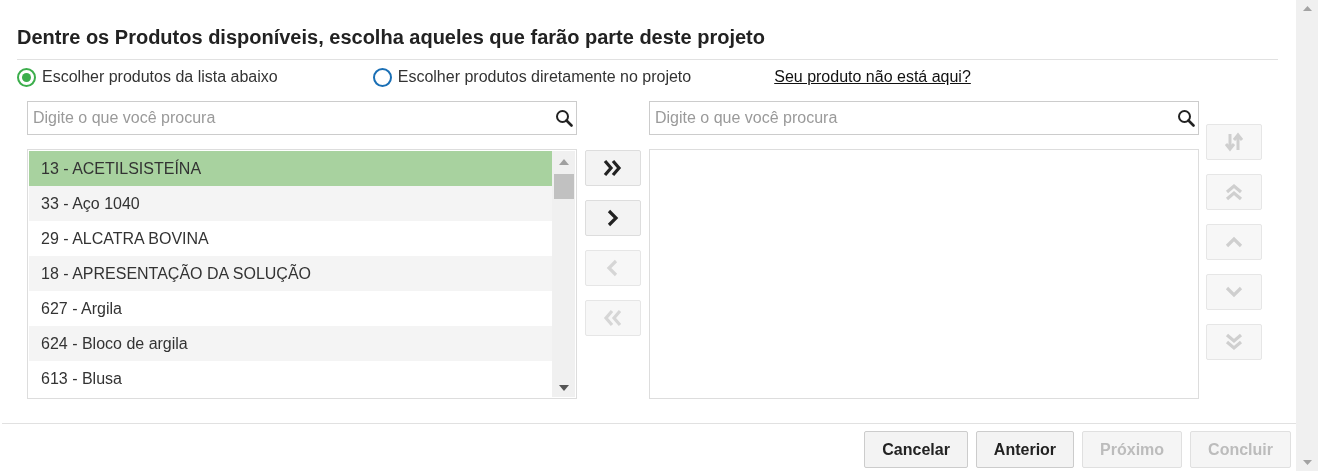  Describe the element at coordinates (532, 77) in the screenshot. I see `radio-option: Escolher produtos diretamente no projeto` at that location.